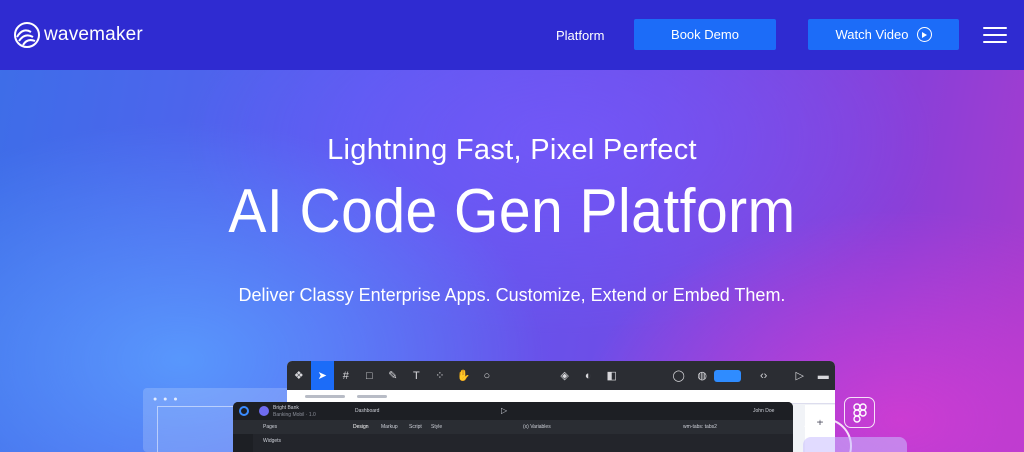  I want to click on user-name: John Doe, so click(764, 411).